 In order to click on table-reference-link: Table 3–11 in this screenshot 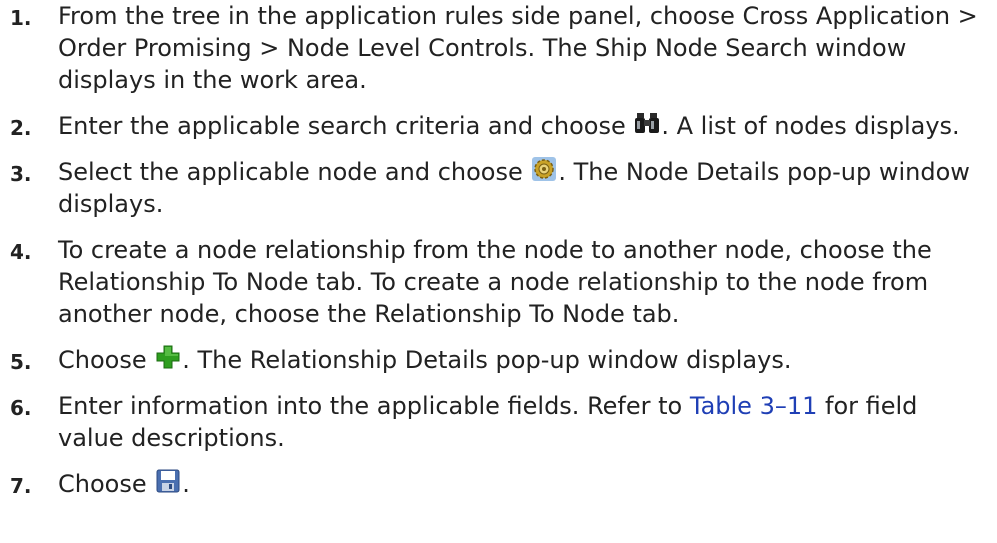, I will do `click(754, 406)`.